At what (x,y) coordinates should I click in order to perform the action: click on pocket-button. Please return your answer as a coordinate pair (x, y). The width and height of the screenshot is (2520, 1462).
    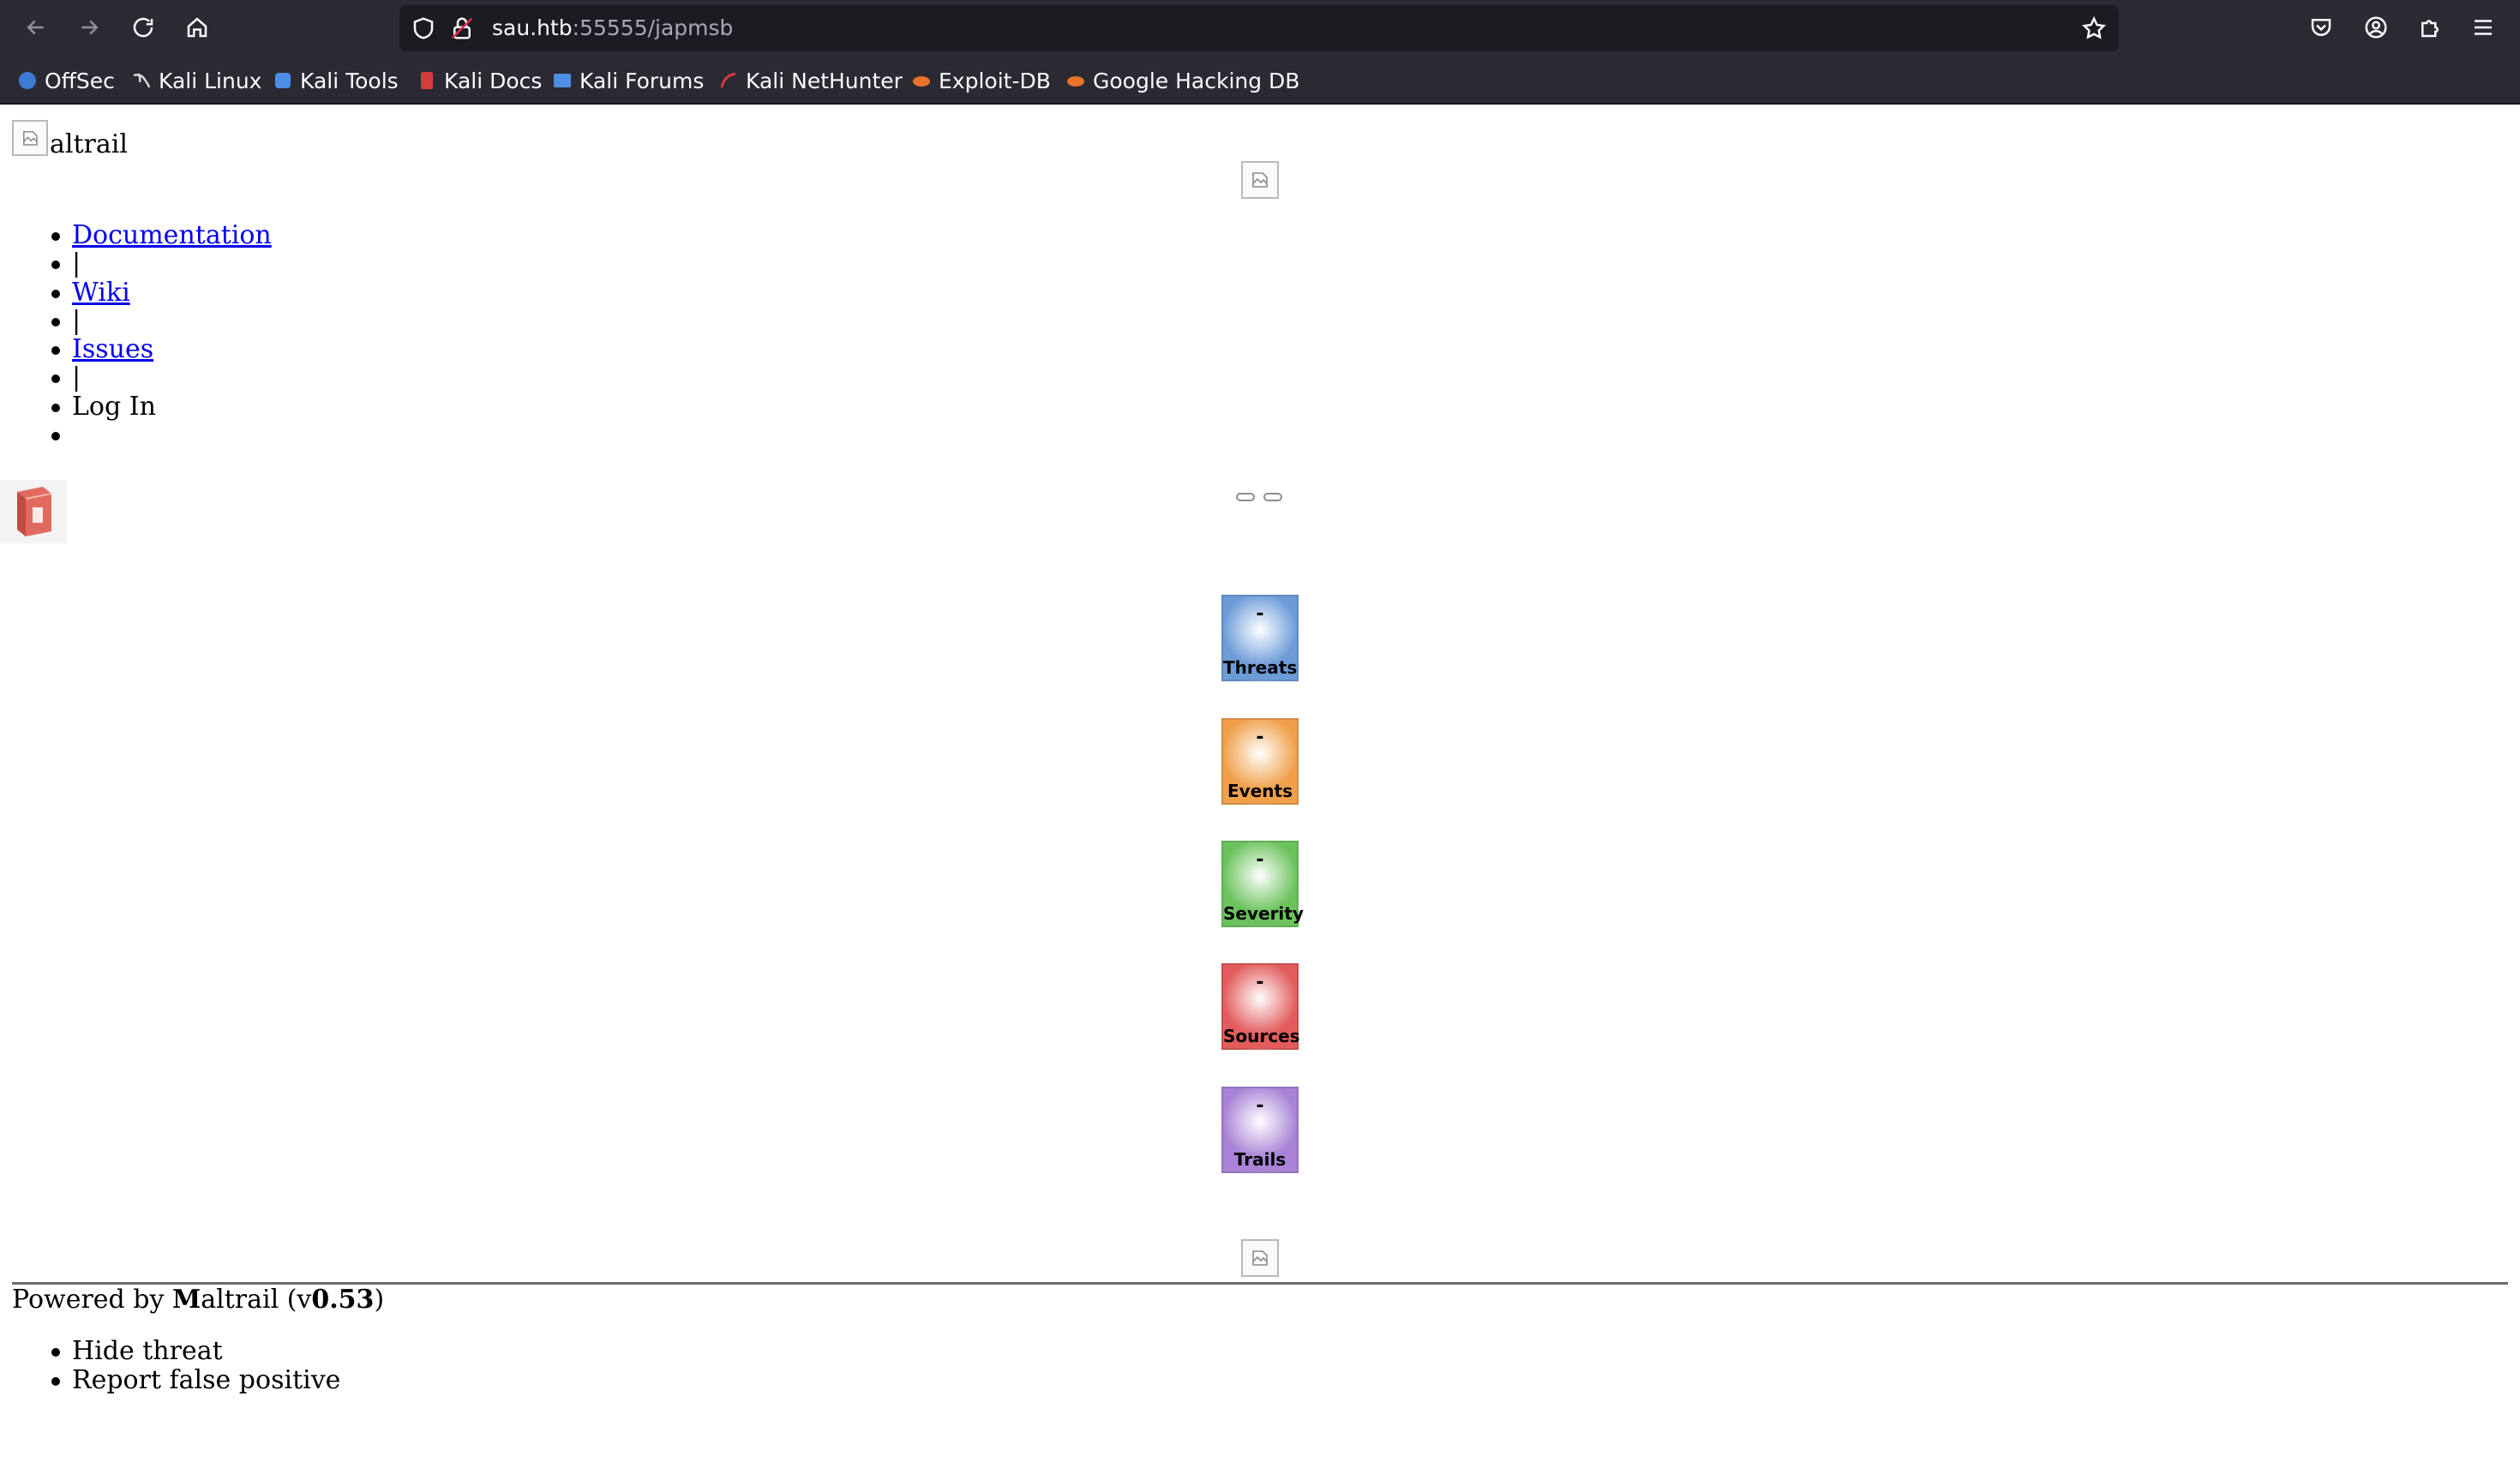
    Looking at the image, I should click on (2321, 28).